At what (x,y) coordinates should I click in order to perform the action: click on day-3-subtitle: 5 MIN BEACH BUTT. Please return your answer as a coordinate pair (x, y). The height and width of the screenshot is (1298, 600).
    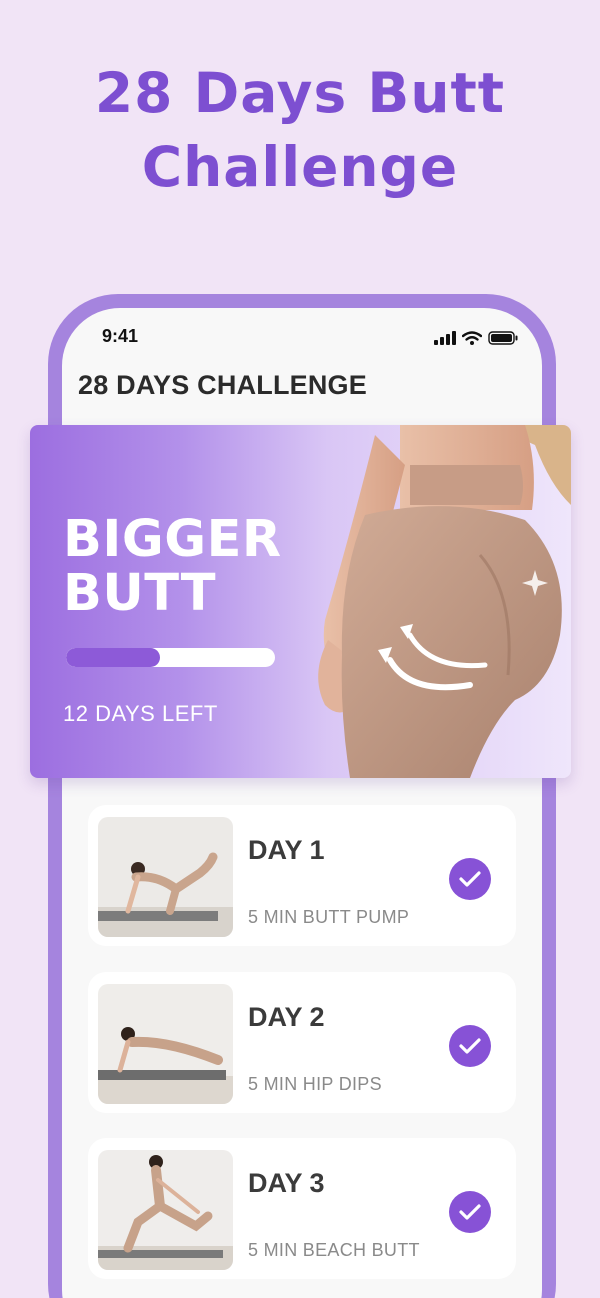
    Looking at the image, I should click on (334, 1250).